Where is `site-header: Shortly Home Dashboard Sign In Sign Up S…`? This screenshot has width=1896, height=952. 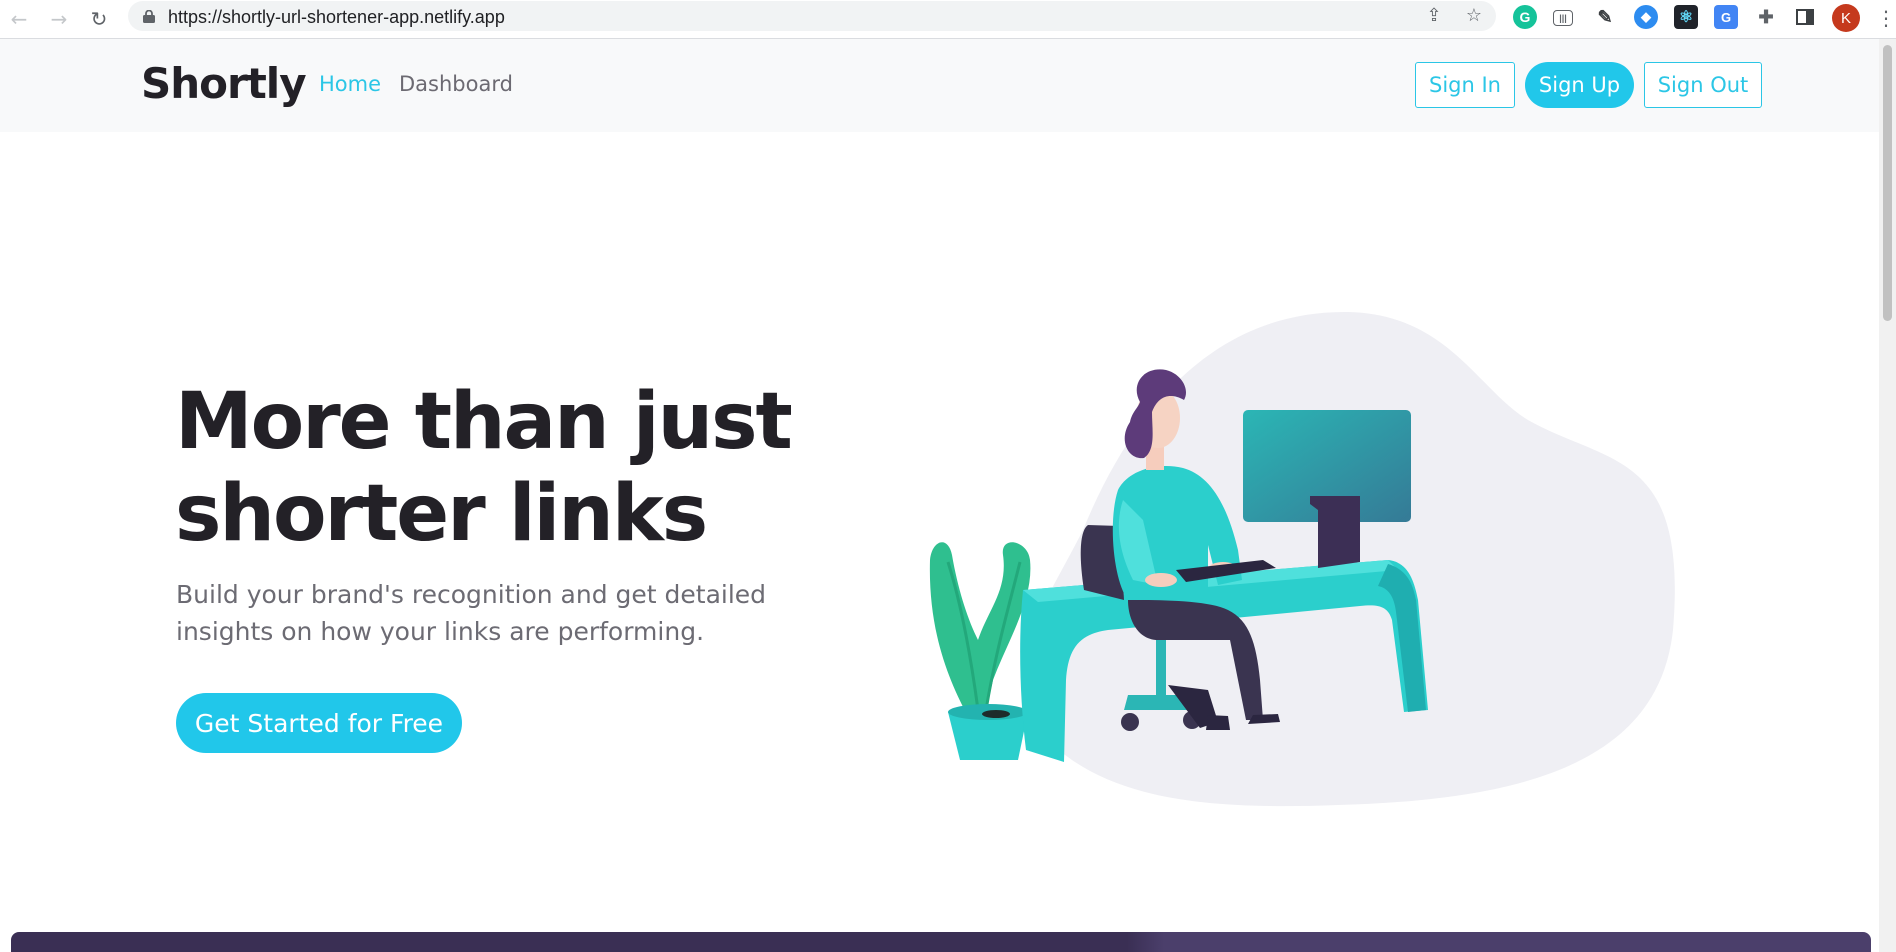
site-header: Shortly Home Dashboard Sign In Sign Up S… is located at coordinates (939, 85).